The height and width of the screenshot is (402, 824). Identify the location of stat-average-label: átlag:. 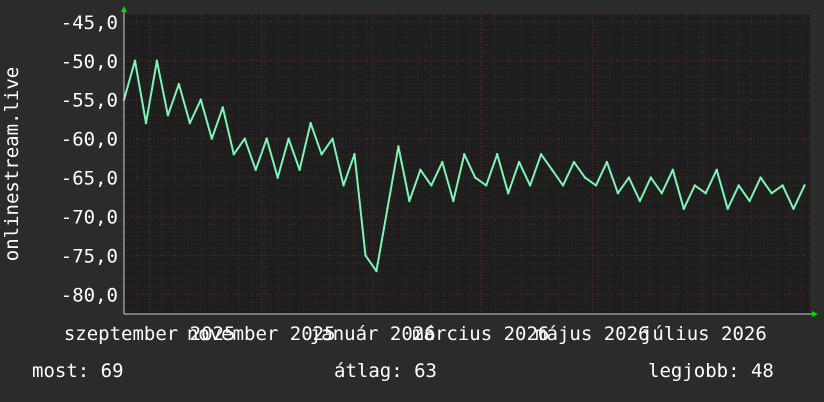
(368, 371).